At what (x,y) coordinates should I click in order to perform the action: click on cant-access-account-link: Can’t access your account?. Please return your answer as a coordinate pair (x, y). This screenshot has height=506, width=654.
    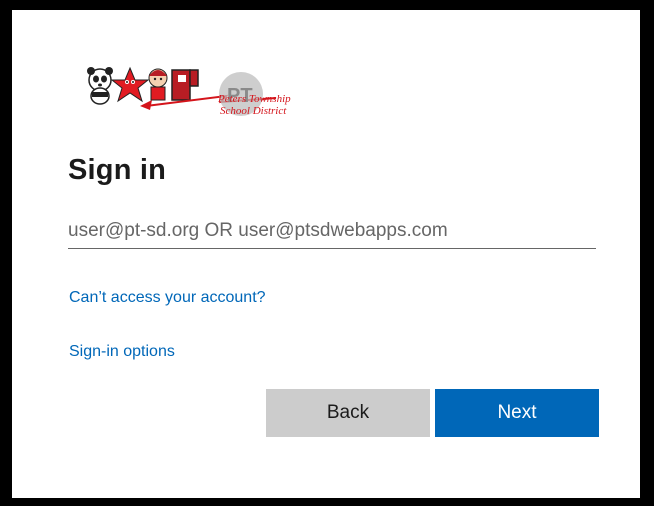
    Looking at the image, I should click on (167, 298).